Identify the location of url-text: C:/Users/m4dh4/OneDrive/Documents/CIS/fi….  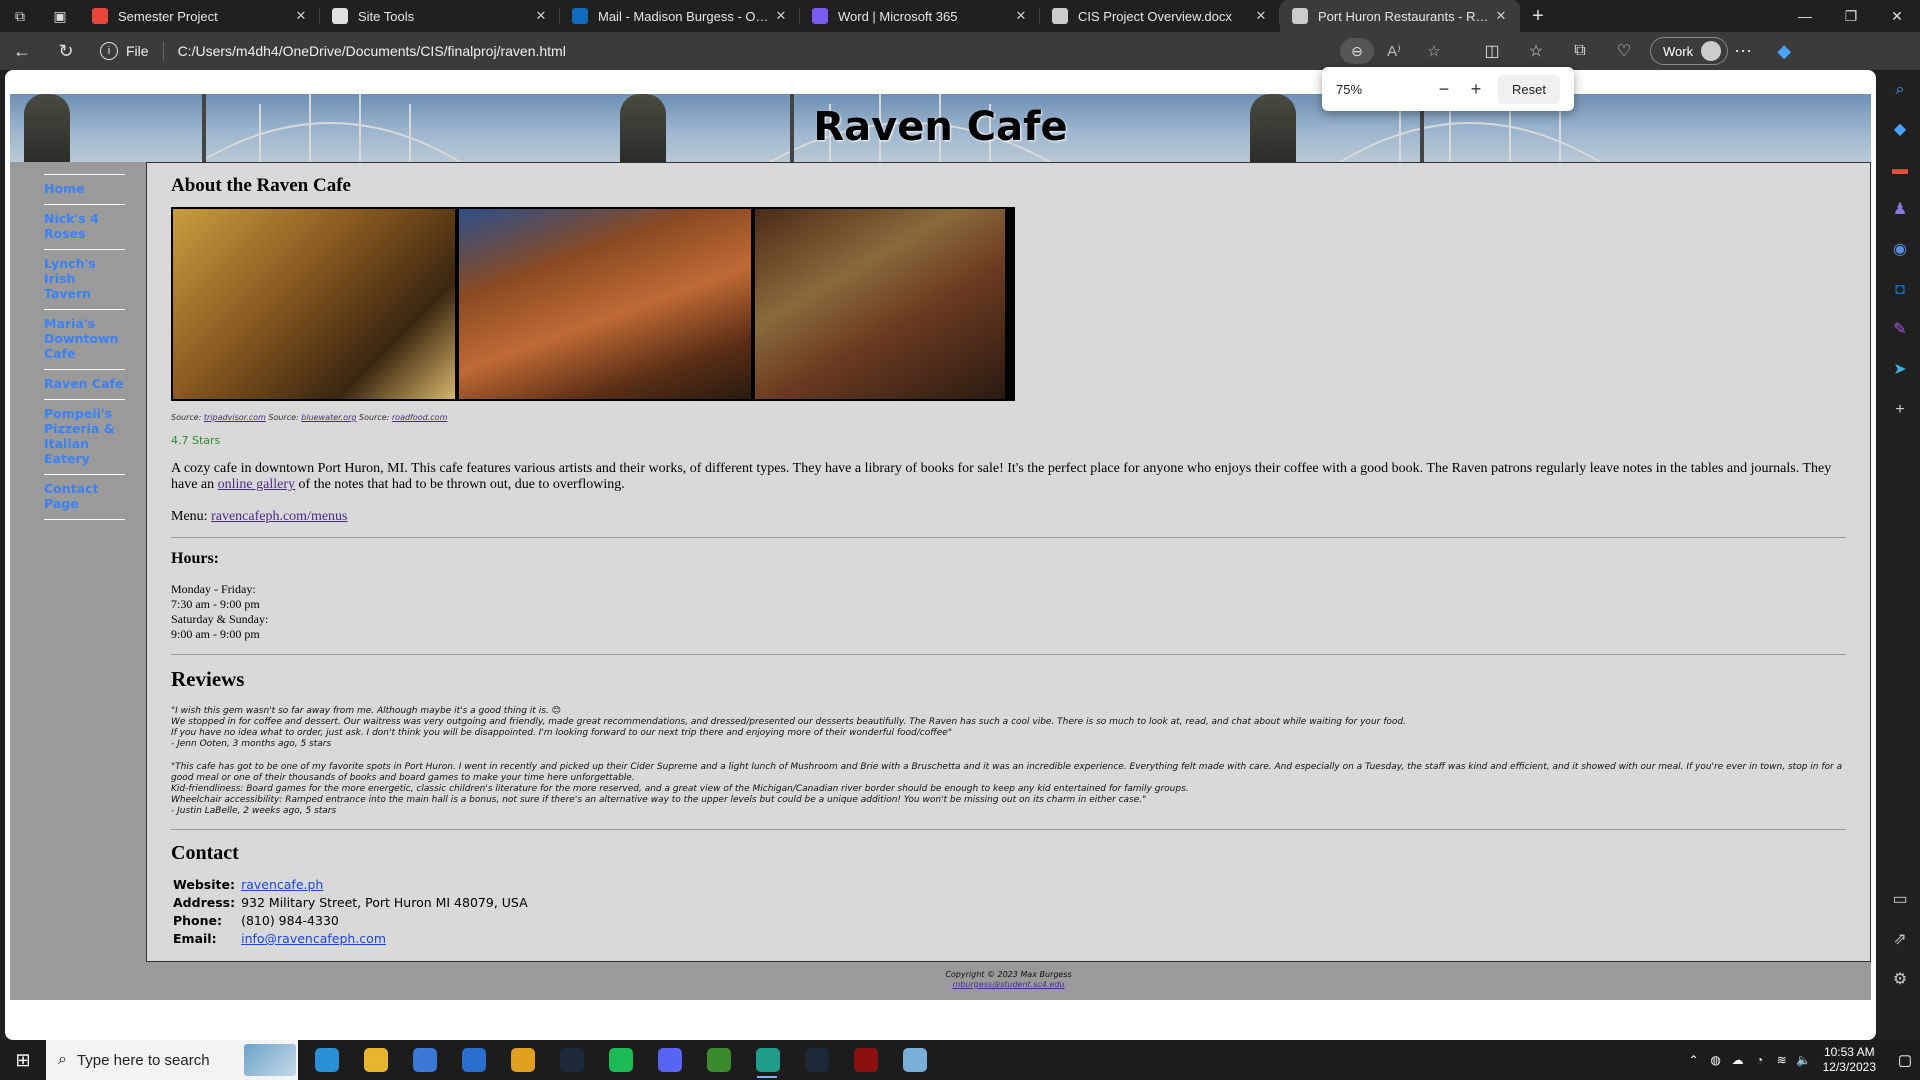
(372, 51).